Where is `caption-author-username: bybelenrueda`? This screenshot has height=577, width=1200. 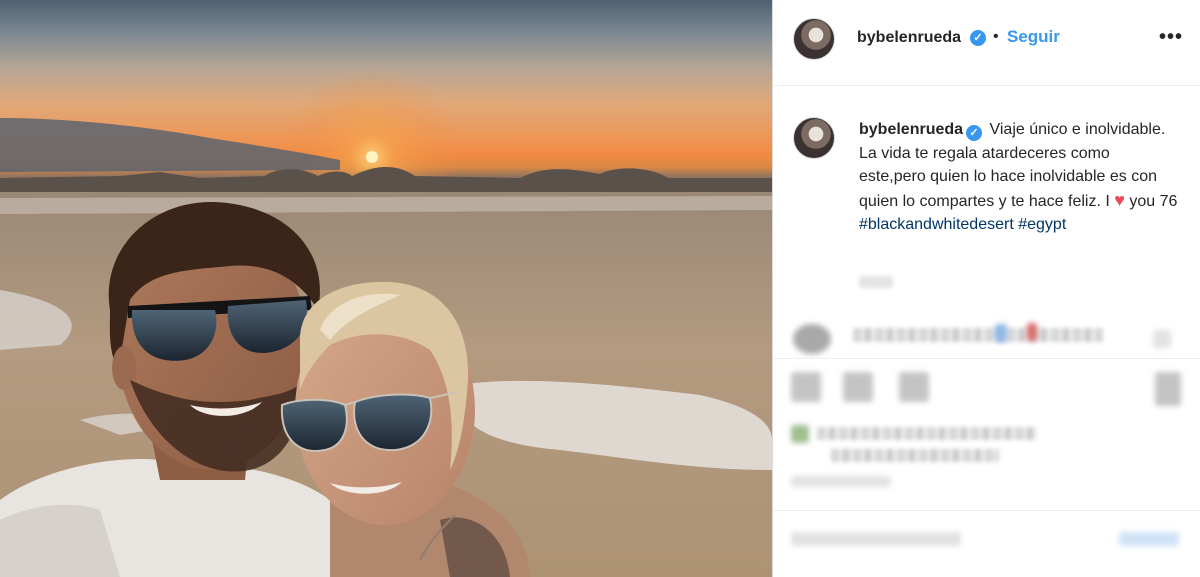
caption-author-username: bybelenrueda is located at coordinates (911, 129).